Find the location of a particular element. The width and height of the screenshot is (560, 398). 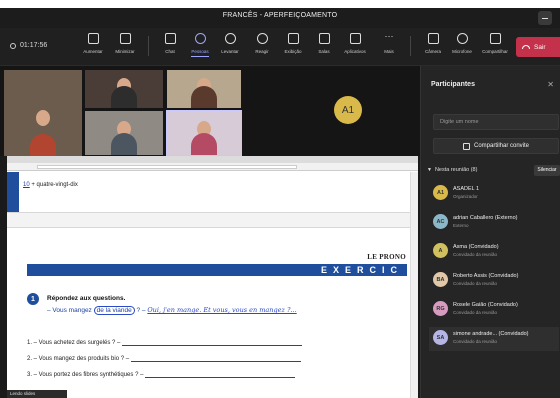

exercise-number: 1 is located at coordinates (33, 299).